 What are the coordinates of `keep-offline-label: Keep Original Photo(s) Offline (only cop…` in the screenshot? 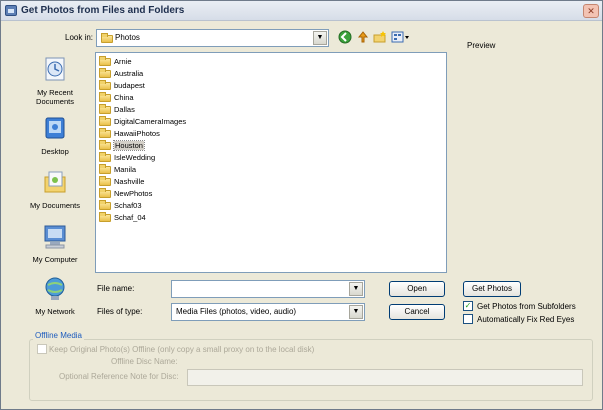 It's located at (182, 349).